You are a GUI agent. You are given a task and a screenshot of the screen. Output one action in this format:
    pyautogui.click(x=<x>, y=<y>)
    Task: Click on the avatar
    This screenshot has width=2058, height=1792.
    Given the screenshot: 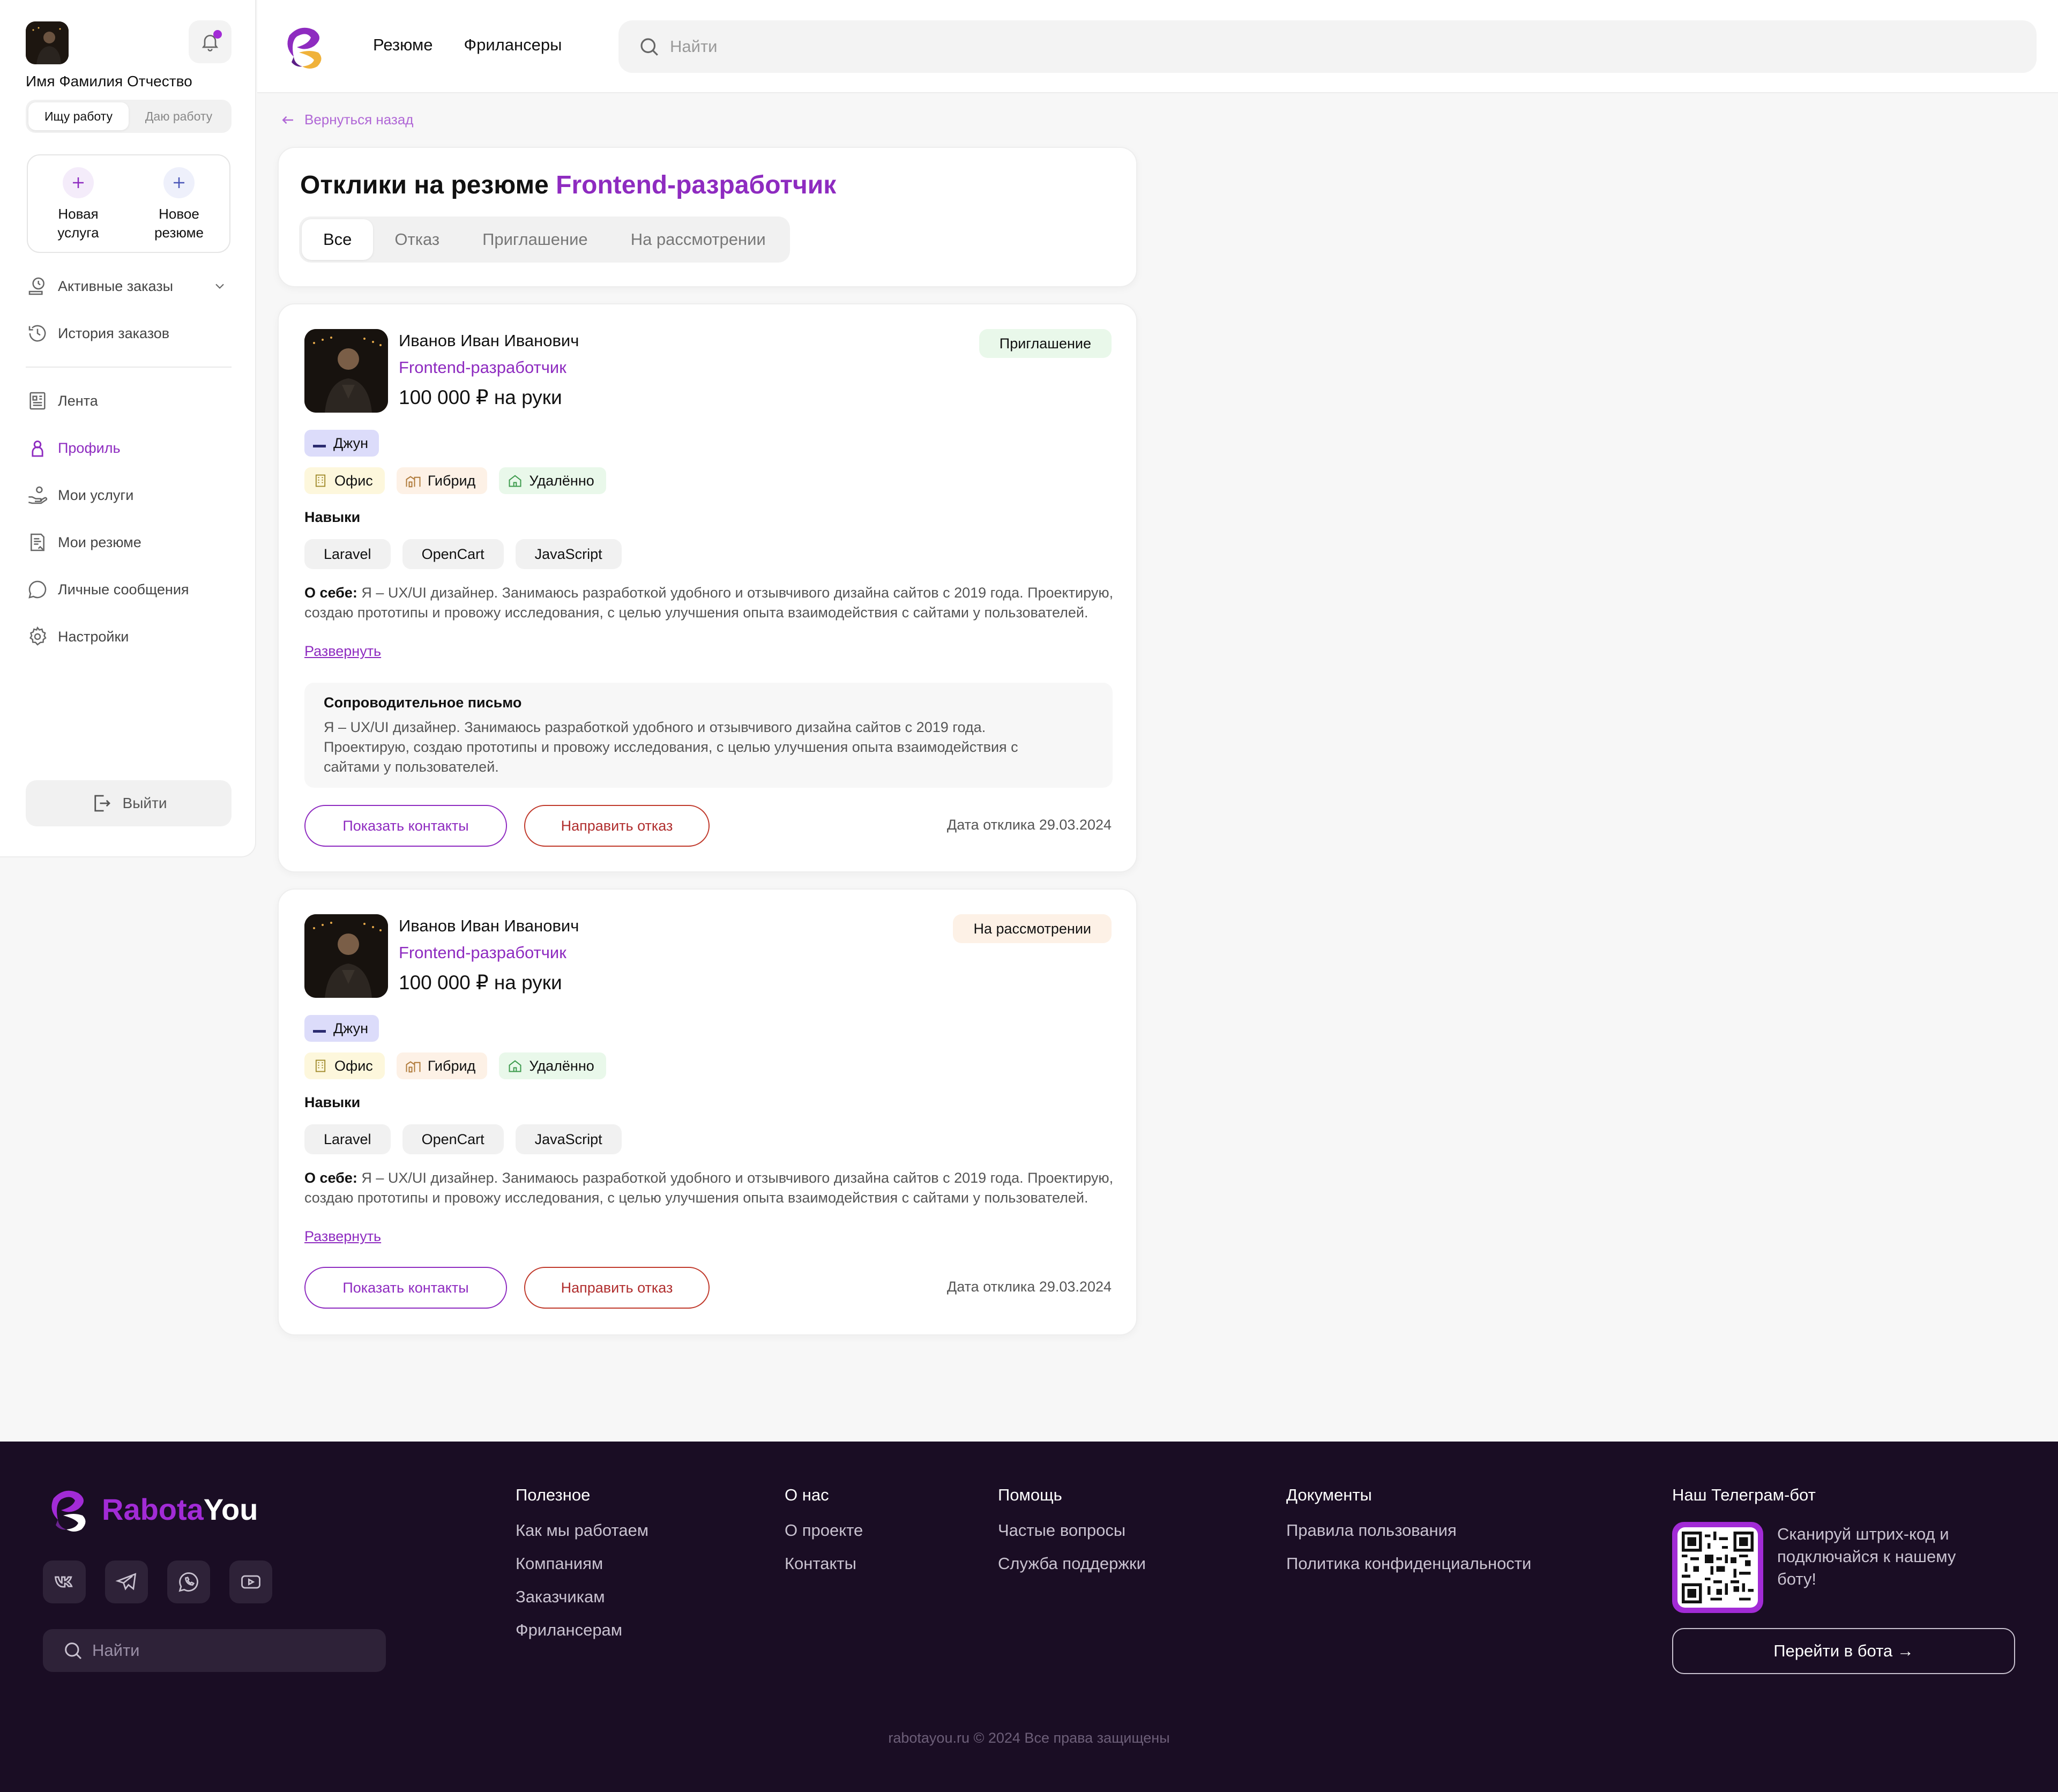 What is the action you would take?
    pyautogui.click(x=47, y=43)
    